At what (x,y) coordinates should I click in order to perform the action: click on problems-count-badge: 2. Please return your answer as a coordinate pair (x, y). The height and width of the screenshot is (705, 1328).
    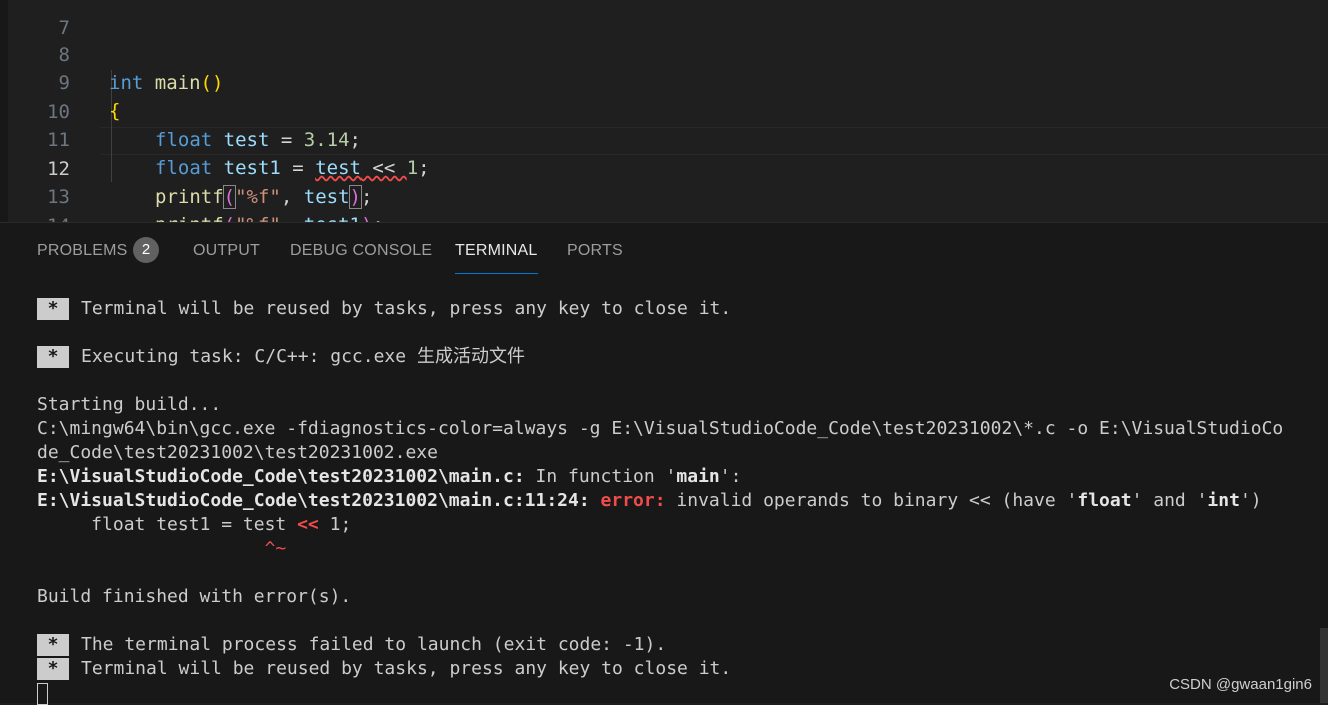
    Looking at the image, I should click on (146, 250).